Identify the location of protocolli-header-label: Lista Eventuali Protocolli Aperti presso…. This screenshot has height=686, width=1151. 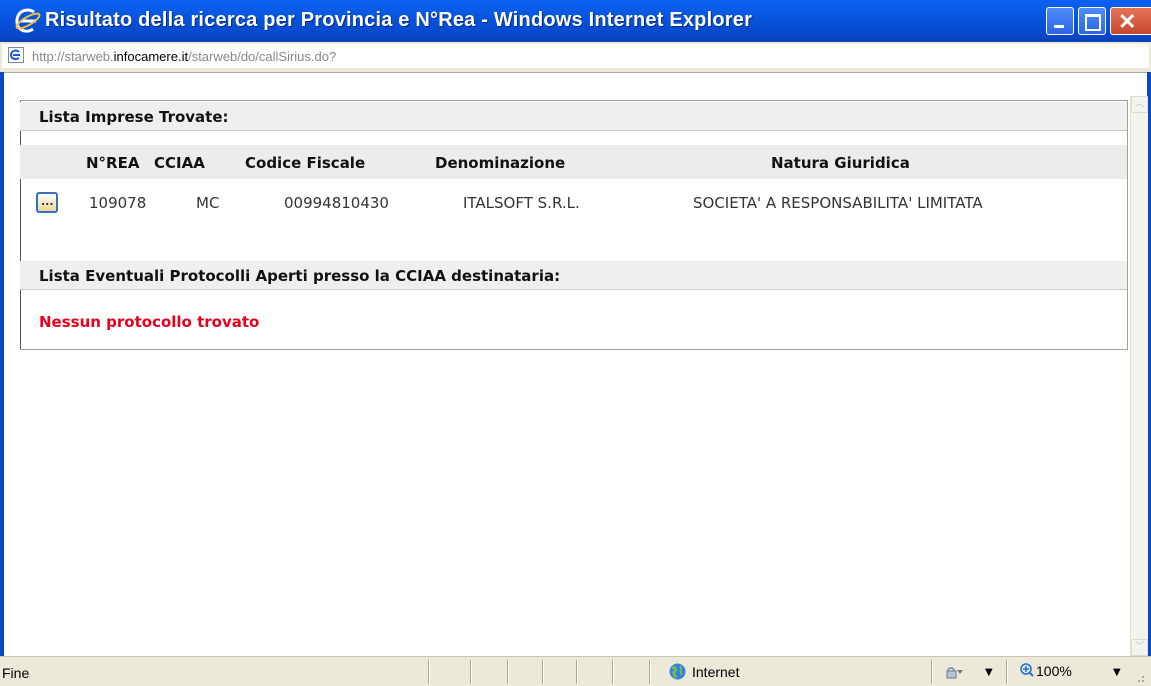
(300, 276).